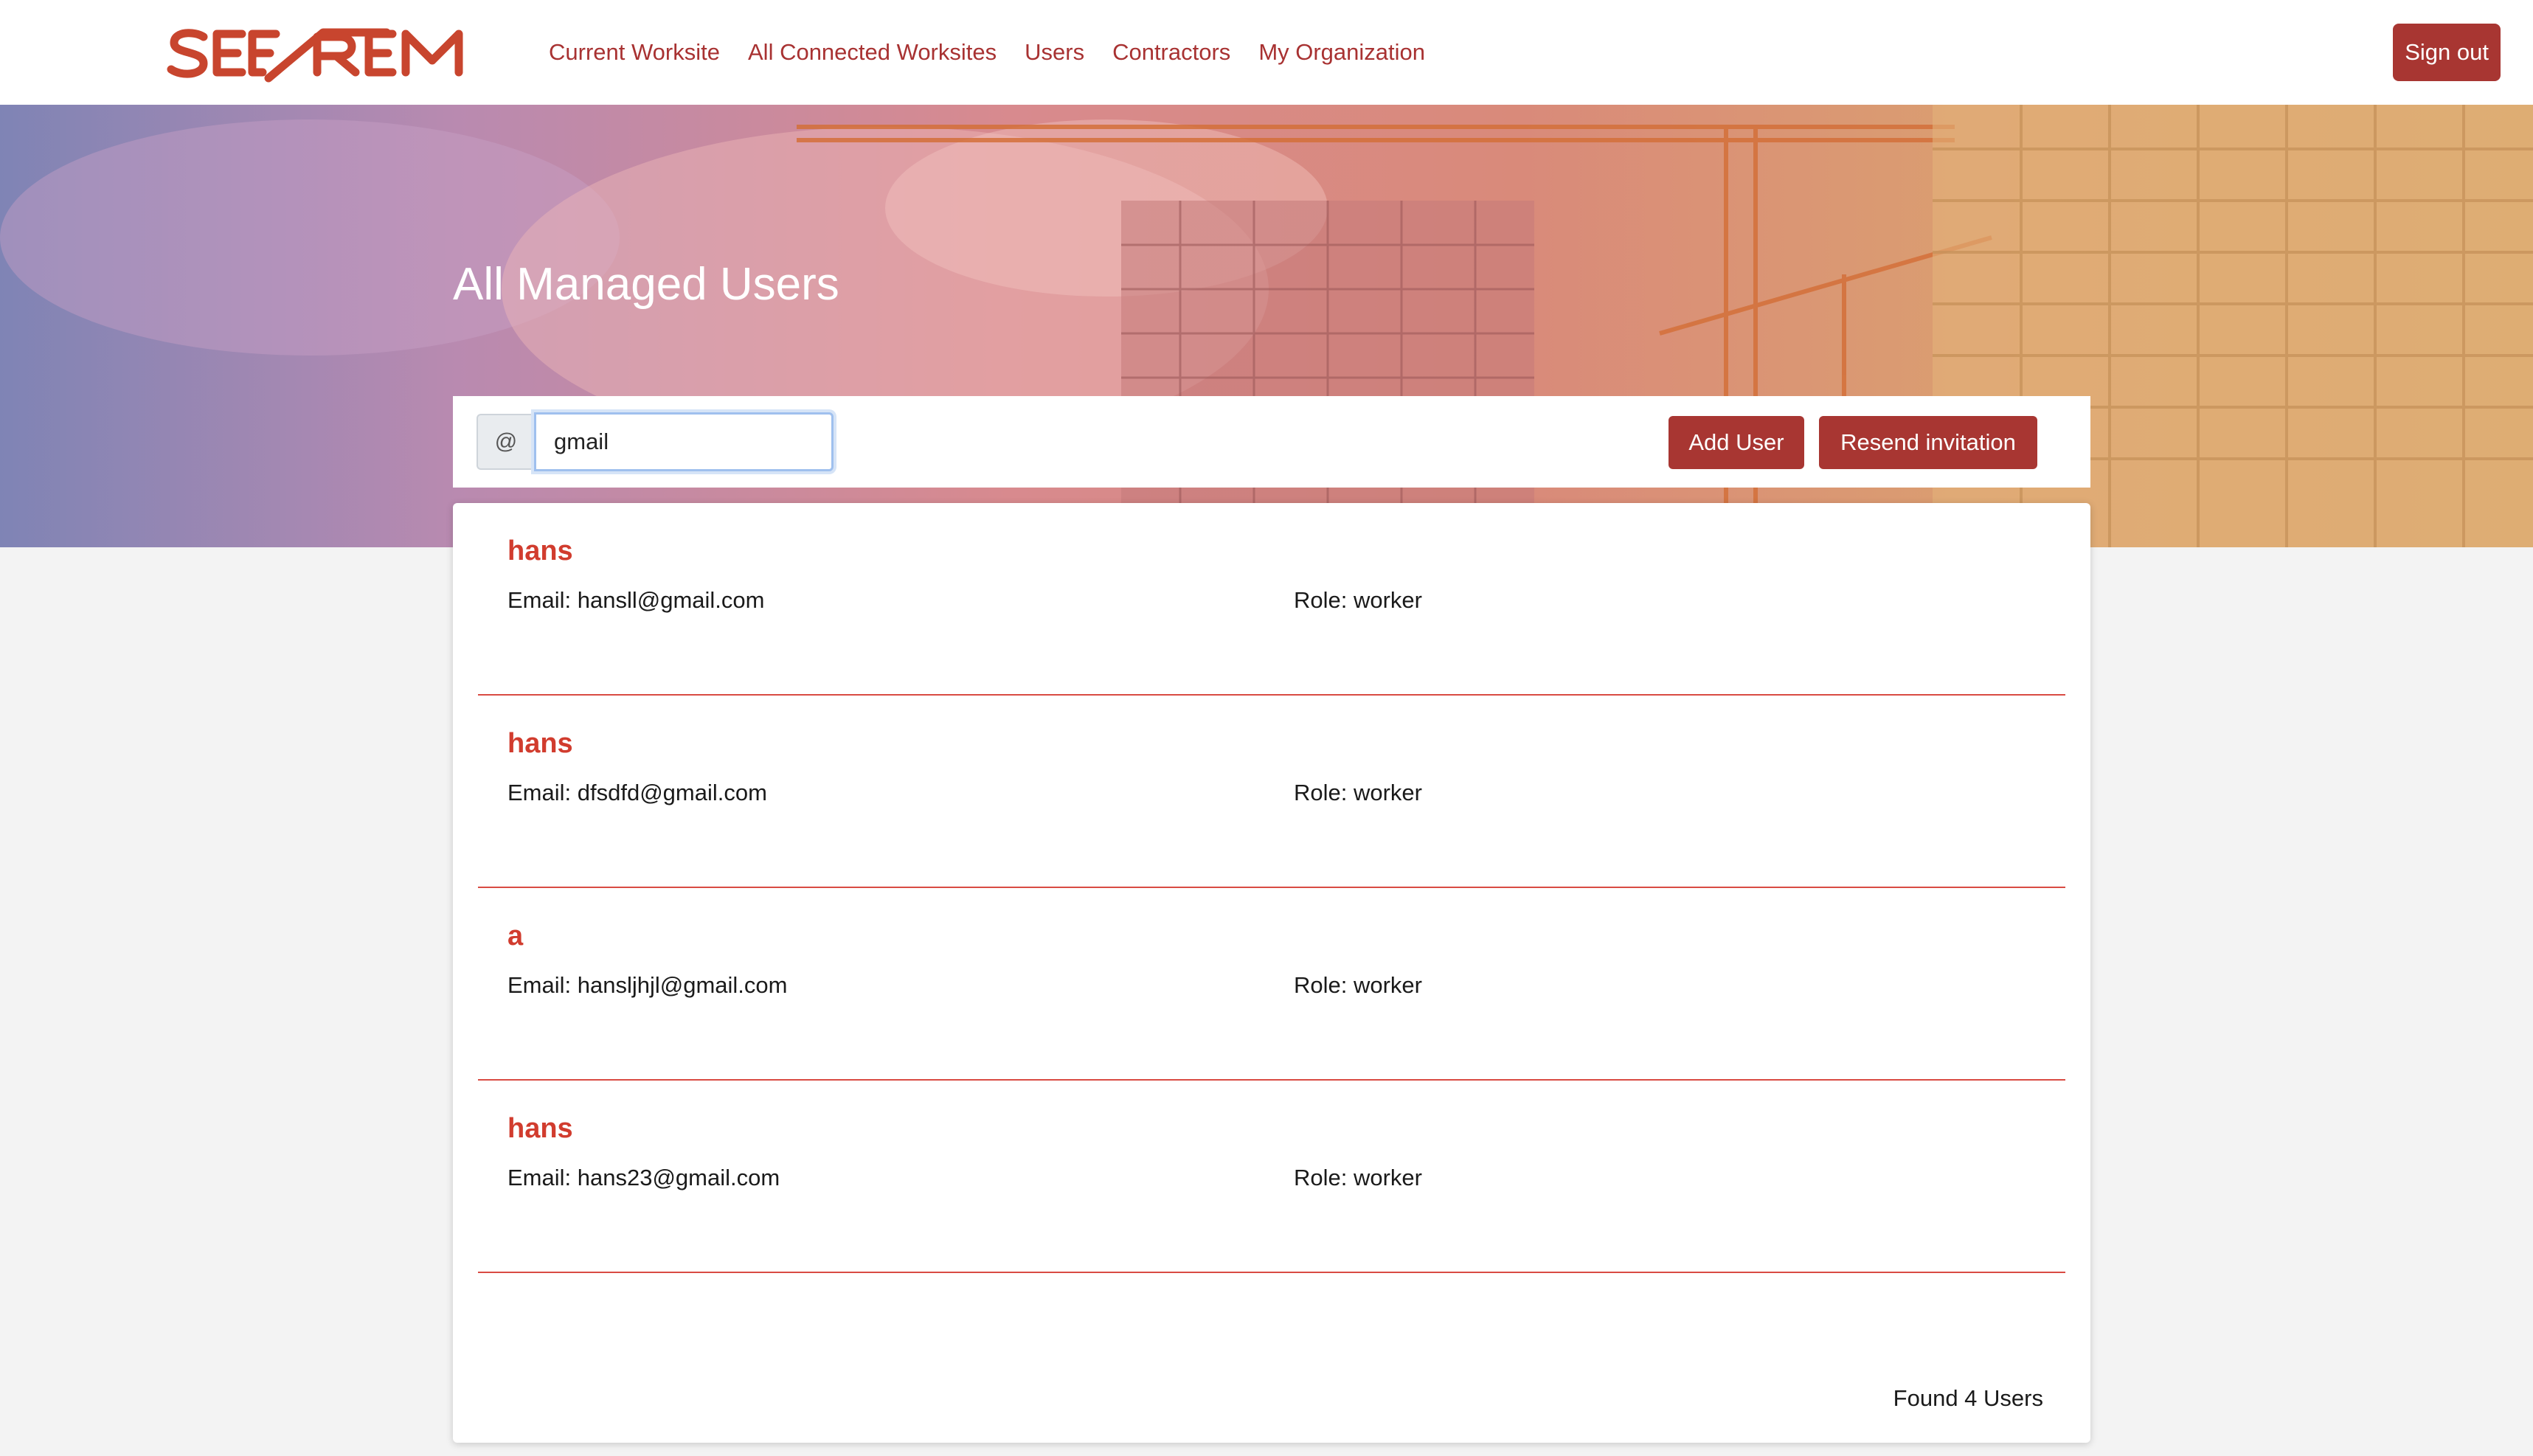 This screenshot has height=1456, width=2533. What do you see at coordinates (647, 985) in the screenshot?
I see `user-email: Email: hansljhjl@gmail.com` at bounding box center [647, 985].